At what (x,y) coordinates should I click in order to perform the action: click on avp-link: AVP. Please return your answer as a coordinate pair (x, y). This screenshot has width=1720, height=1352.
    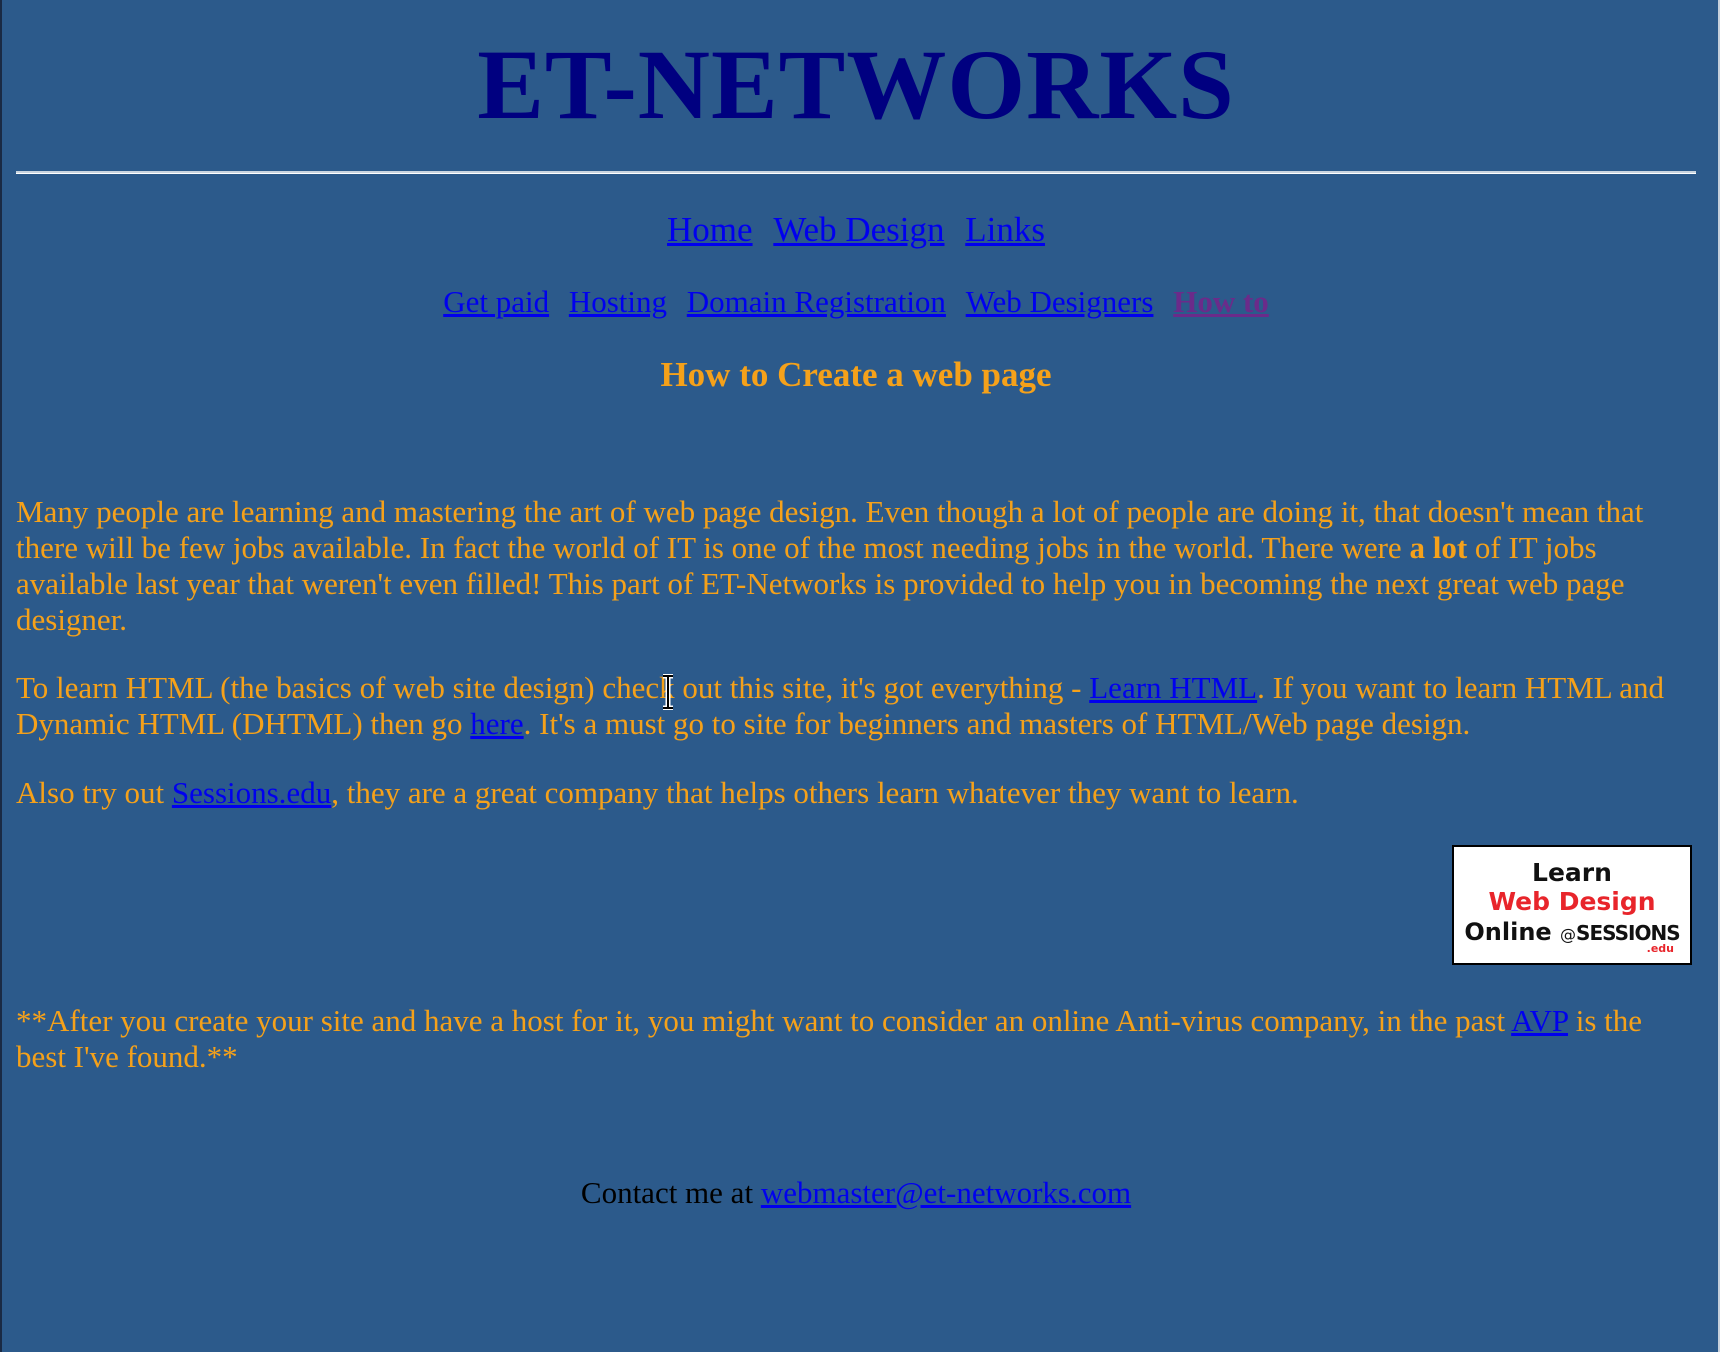
    Looking at the image, I should click on (1539, 1020).